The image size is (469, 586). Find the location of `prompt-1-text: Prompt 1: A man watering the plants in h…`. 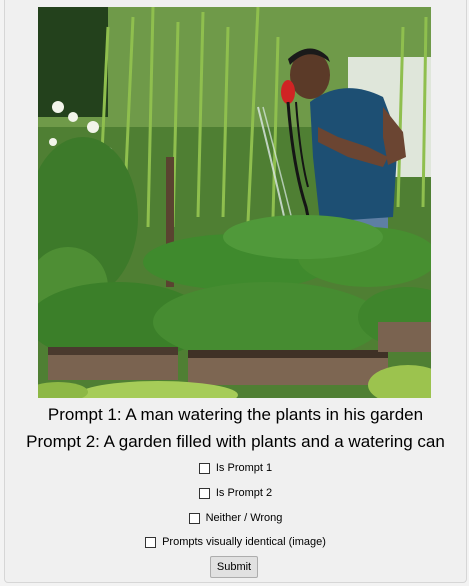

prompt-1-text: Prompt 1: A man watering the plants in h… is located at coordinates (235, 414).